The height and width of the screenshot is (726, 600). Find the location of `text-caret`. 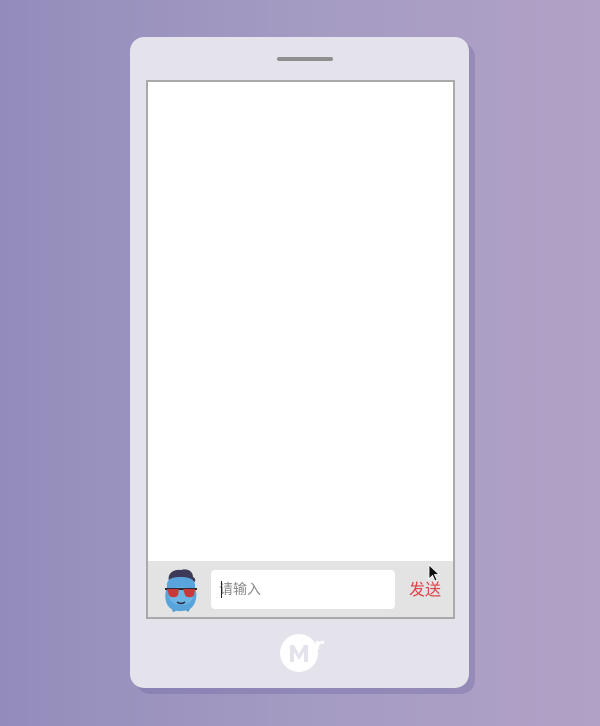

text-caret is located at coordinates (221, 589).